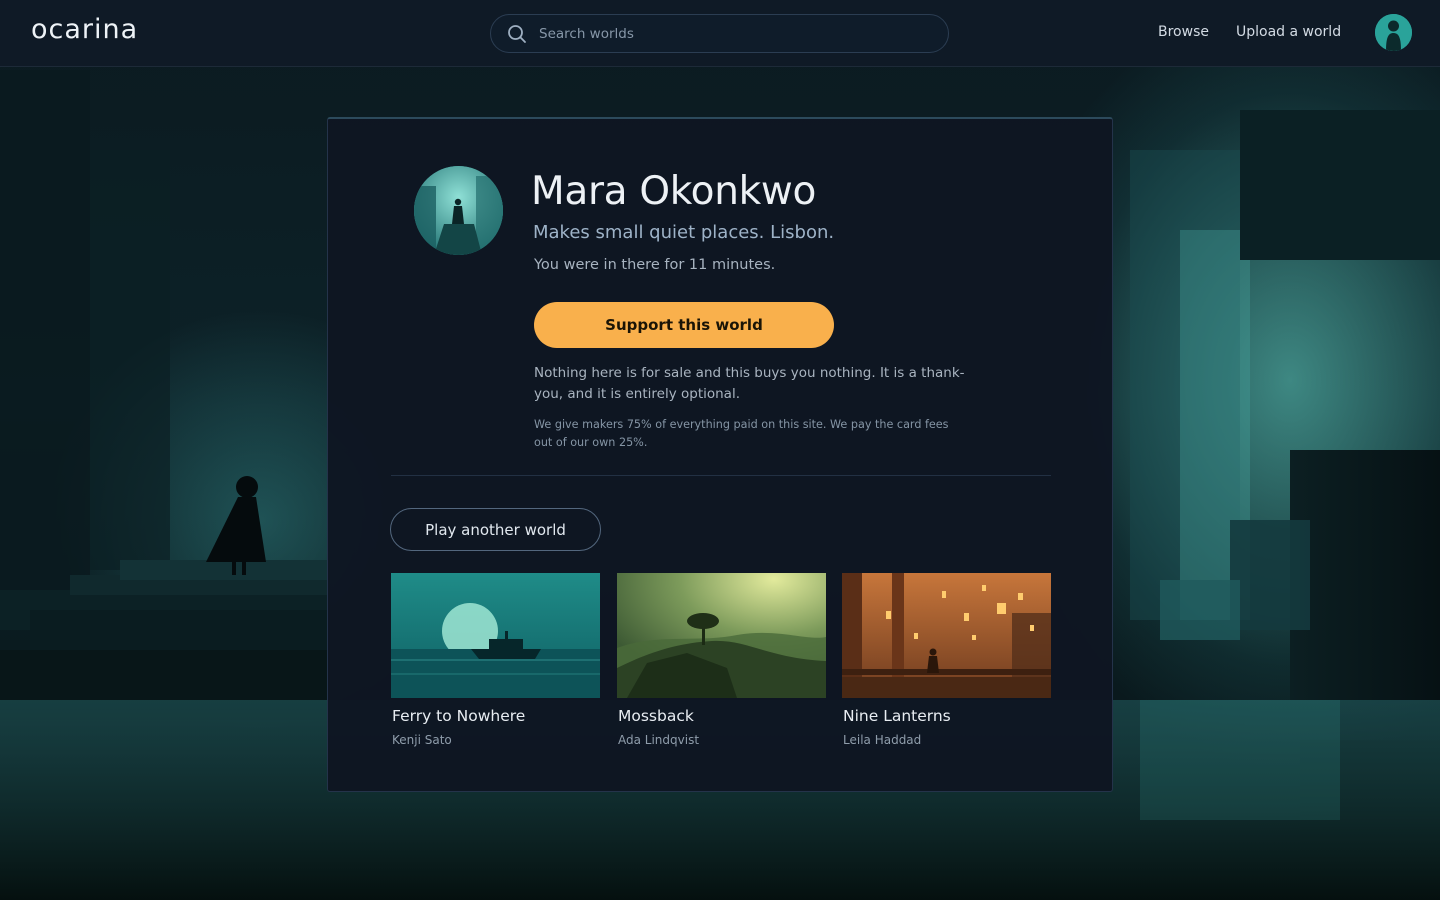 This screenshot has height=900, width=1440. I want to click on world-title: Nine Lanterns, so click(897, 716).